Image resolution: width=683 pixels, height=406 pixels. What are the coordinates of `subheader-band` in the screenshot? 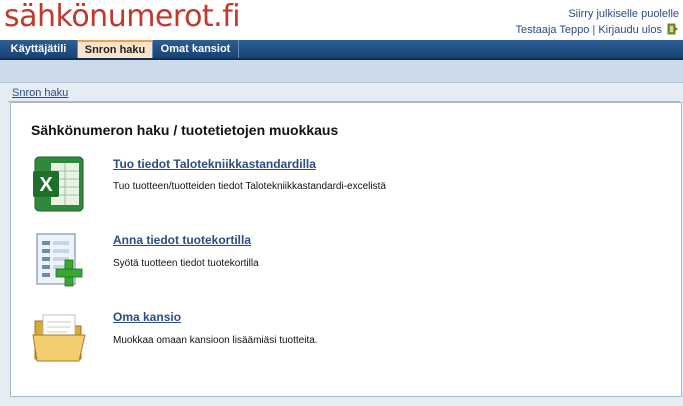 It's located at (341, 71).